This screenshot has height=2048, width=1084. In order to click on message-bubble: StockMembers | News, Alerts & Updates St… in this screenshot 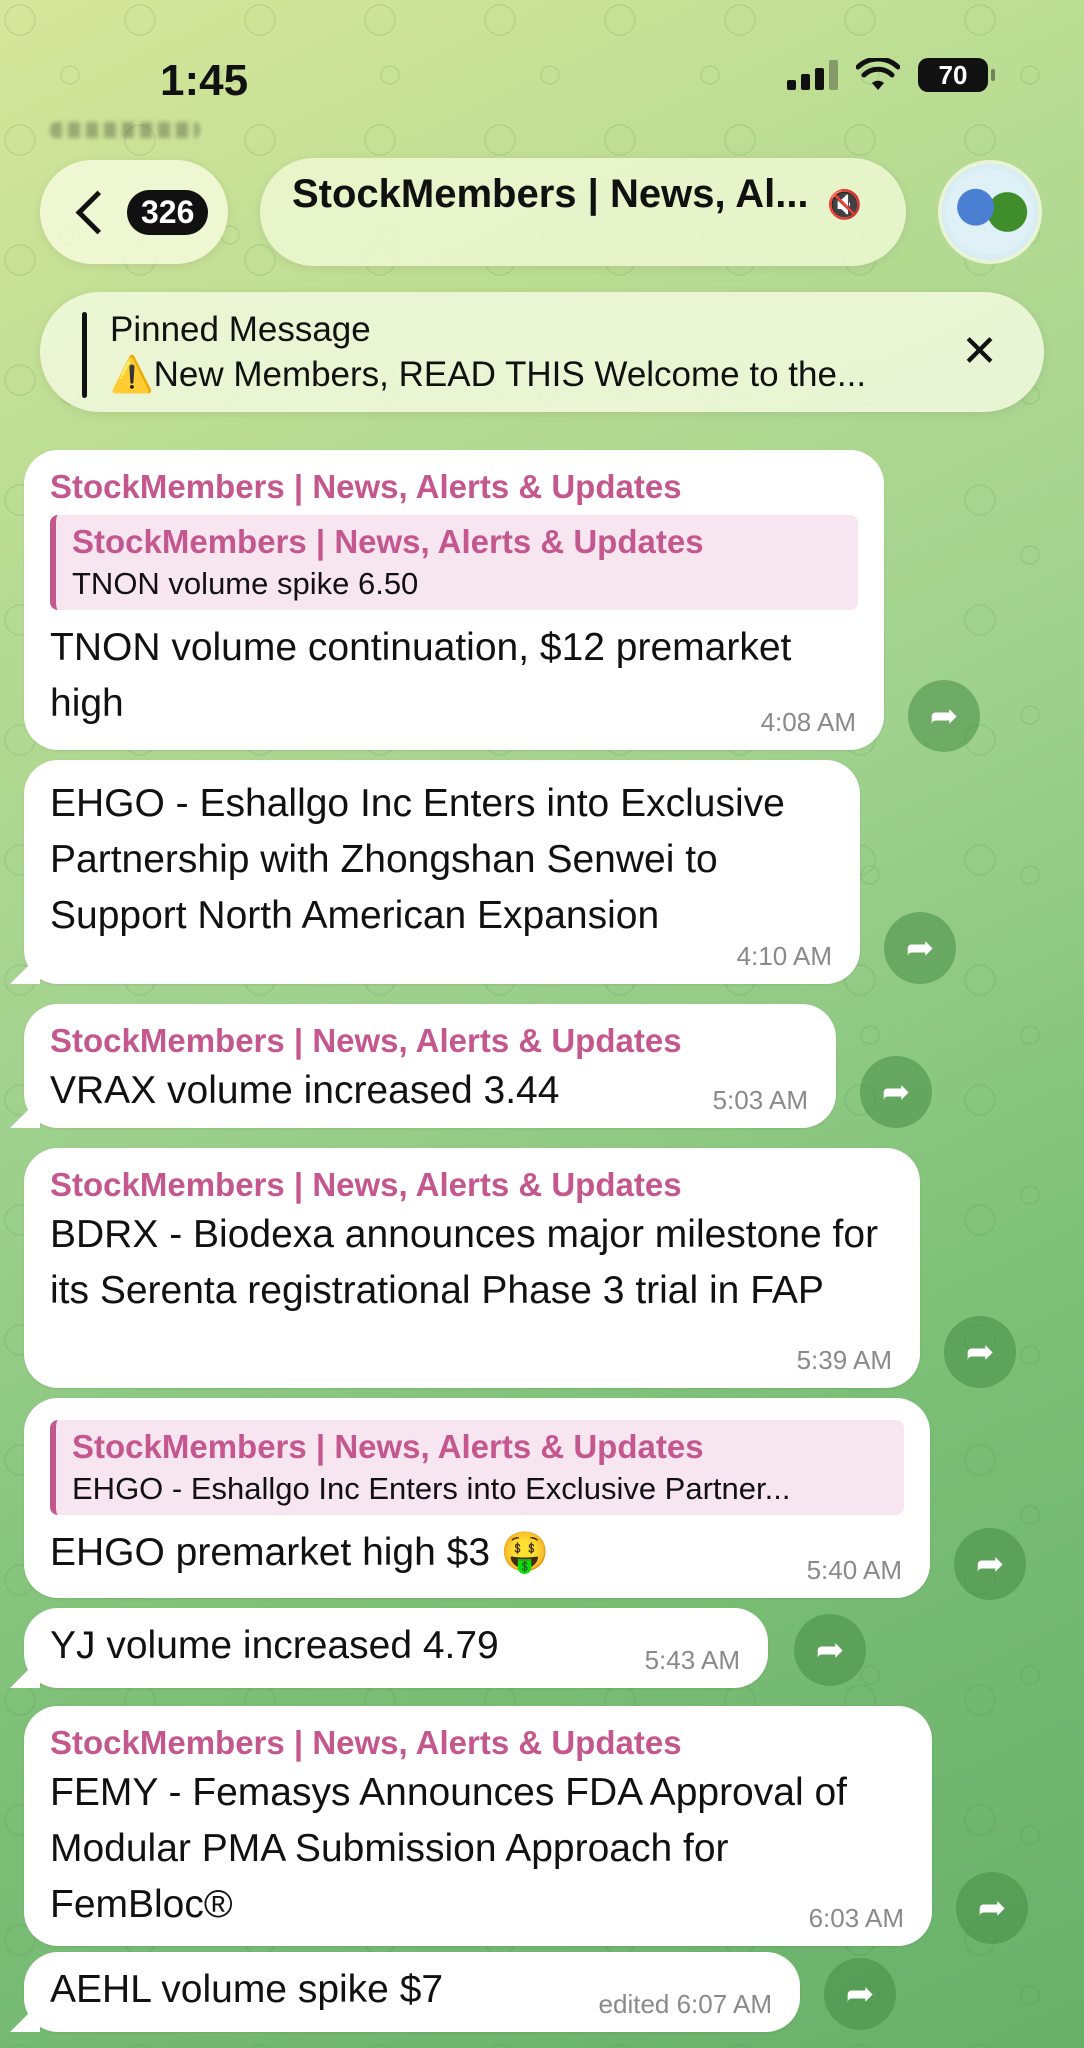, I will do `click(454, 600)`.